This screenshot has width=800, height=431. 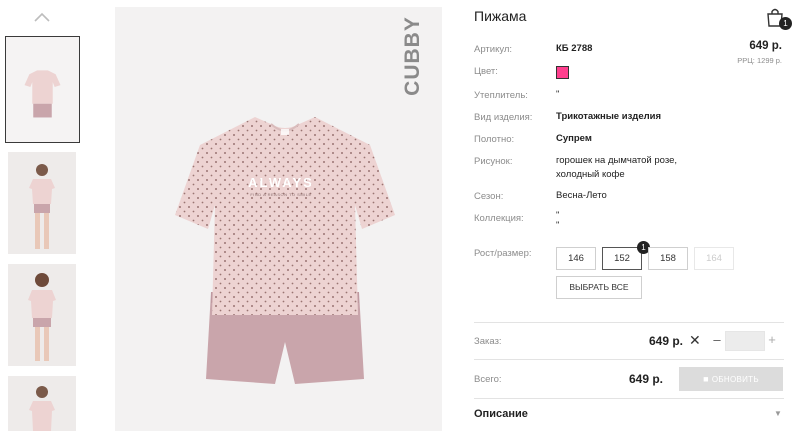 What do you see at coordinates (745, 341) in the screenshot?
I see `quantity-input` at bounding box center [745, 341].